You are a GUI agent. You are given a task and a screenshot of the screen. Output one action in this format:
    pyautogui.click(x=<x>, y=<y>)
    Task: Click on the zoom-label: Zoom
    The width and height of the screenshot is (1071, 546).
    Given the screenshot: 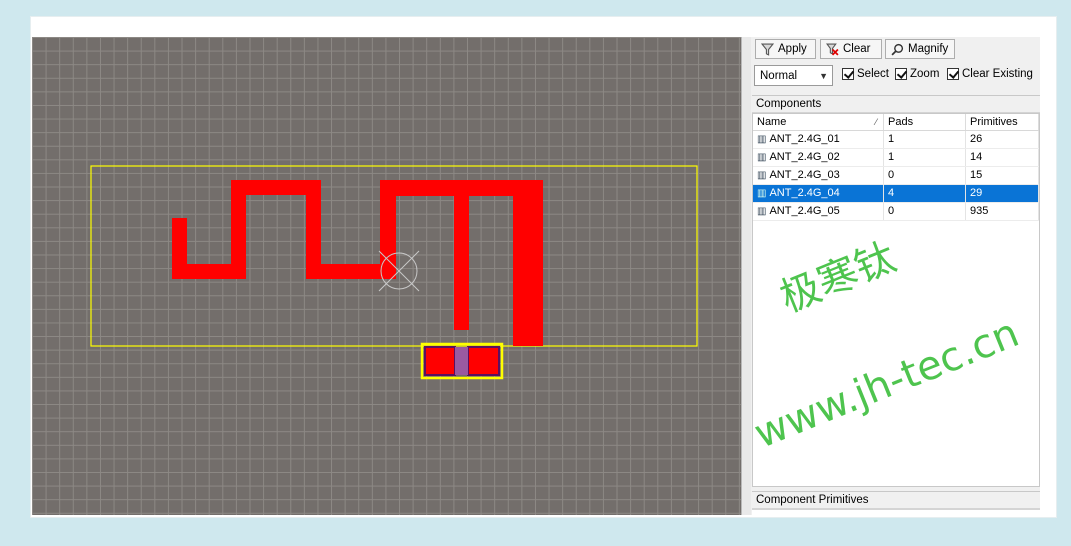 What is the action you would take?
    pyautogui.click(x=925, y=74)
    